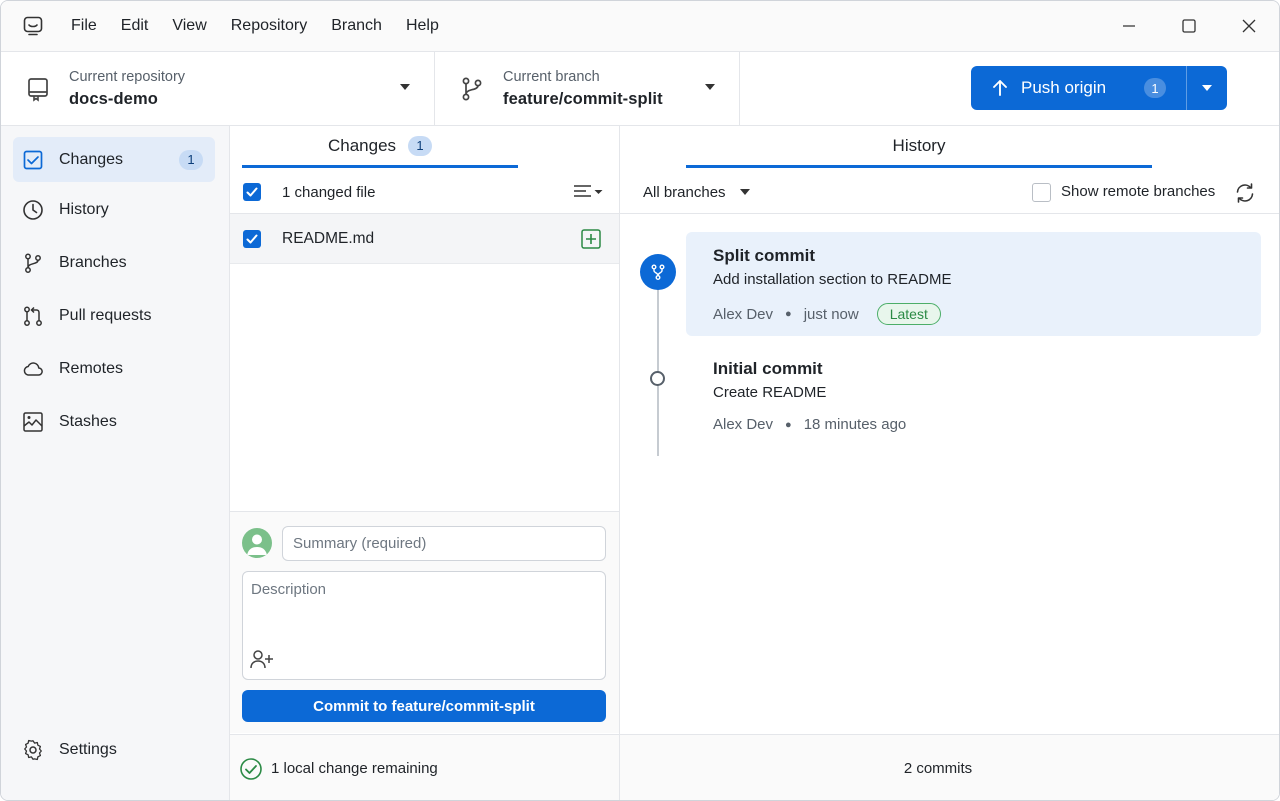 This screenshot has height=801, width=1280. I want to click on window-controls, so click(1189, 26).